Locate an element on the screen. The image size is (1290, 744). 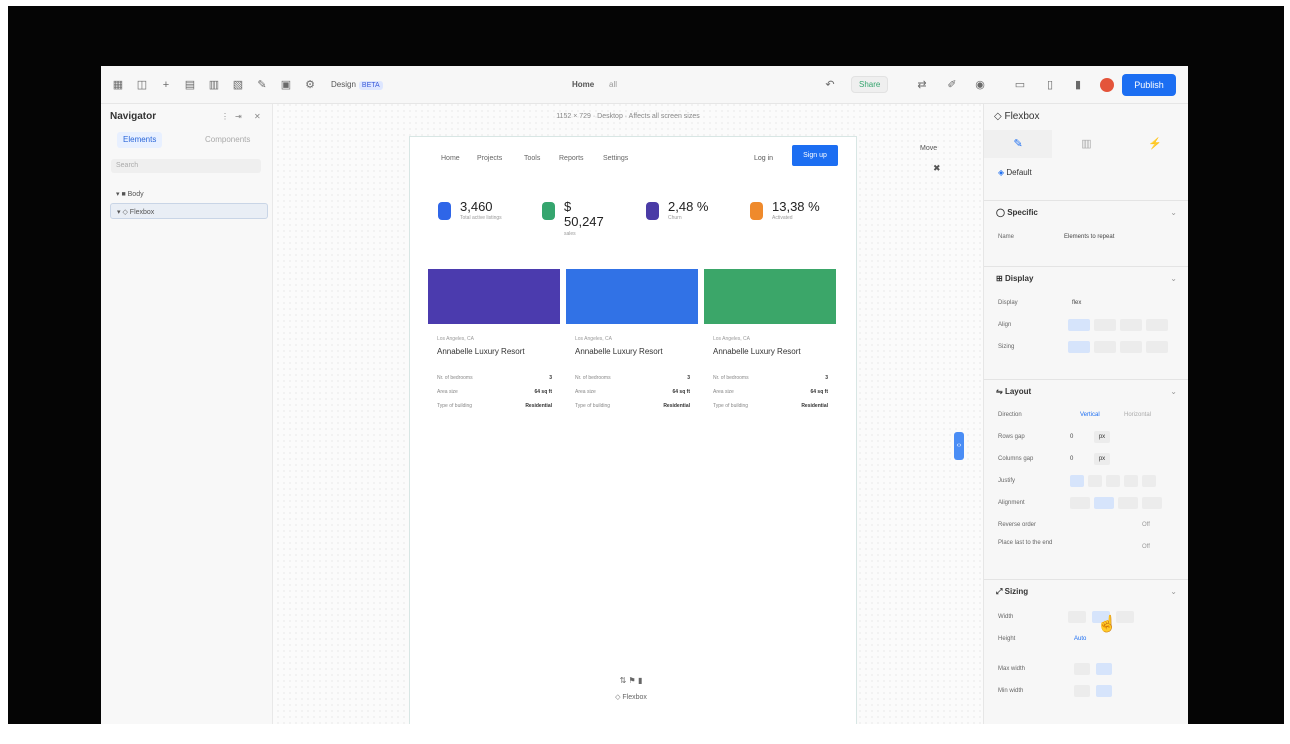
direction-vertical: Vertical is located at coordinates (1090, 415).